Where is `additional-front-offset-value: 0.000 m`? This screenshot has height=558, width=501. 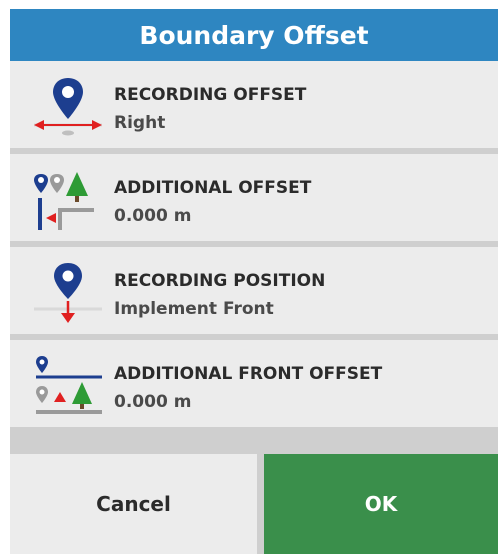 additional-front-offset-value: 0.000 m is located at coordinates (153, 402).